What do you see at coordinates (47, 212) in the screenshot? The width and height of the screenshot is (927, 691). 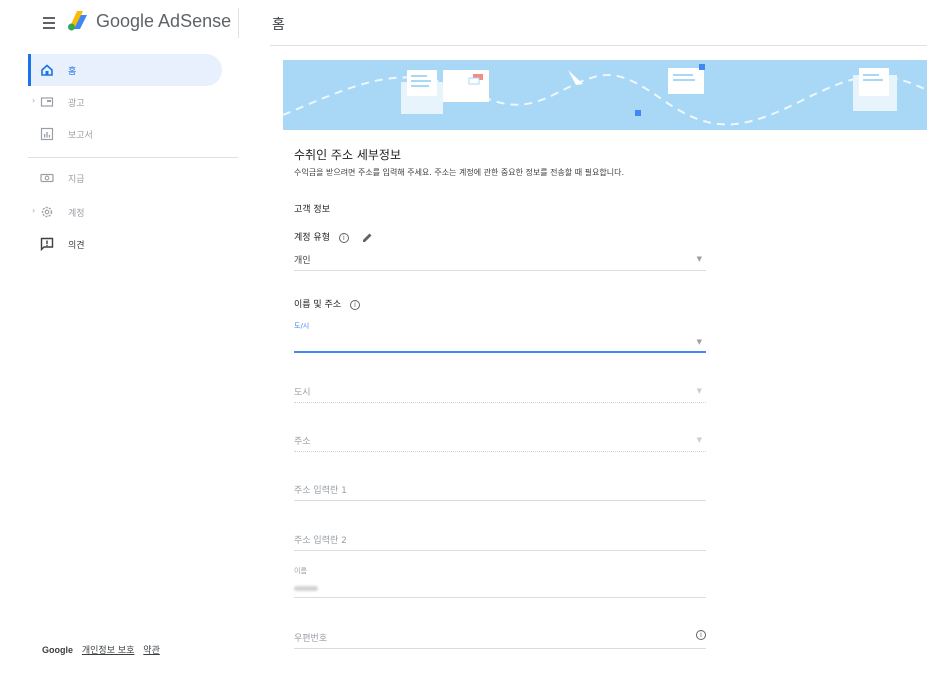 I see `settings-icon` at bounding box center [47, 212].